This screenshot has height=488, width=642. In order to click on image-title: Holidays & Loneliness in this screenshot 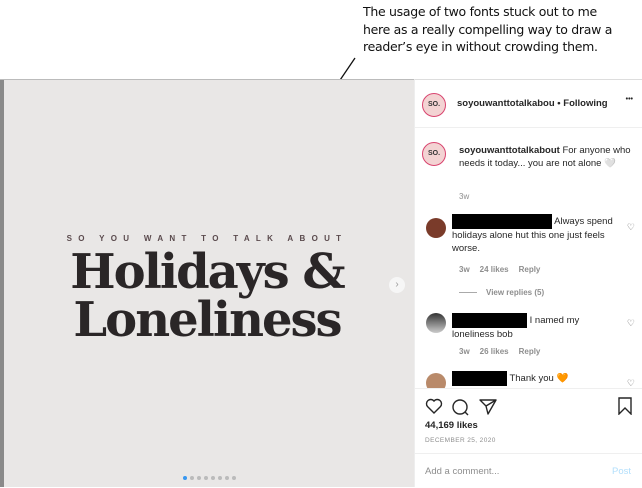, I will do `click(207, 296)`.